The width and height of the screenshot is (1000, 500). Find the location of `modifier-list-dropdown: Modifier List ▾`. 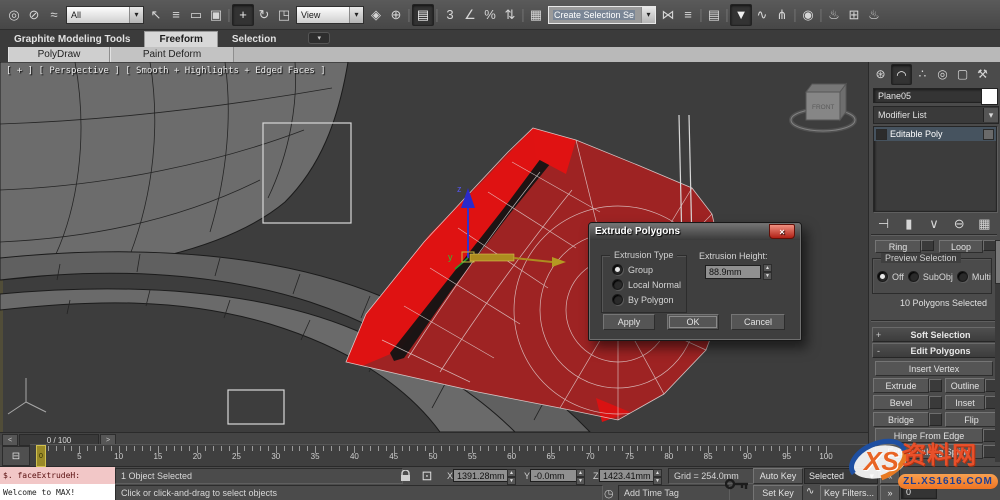

modifier-list-dropdown: Modifier List ▾ is located at coordinates (936, 115).